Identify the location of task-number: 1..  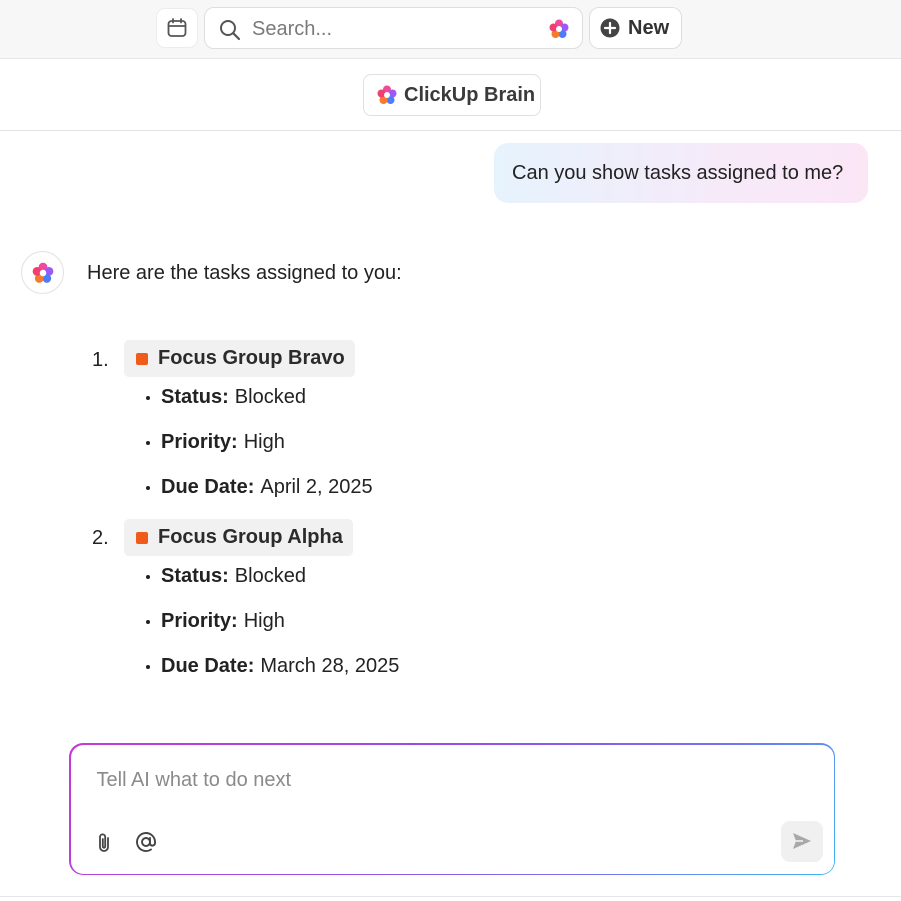
(100, 360).